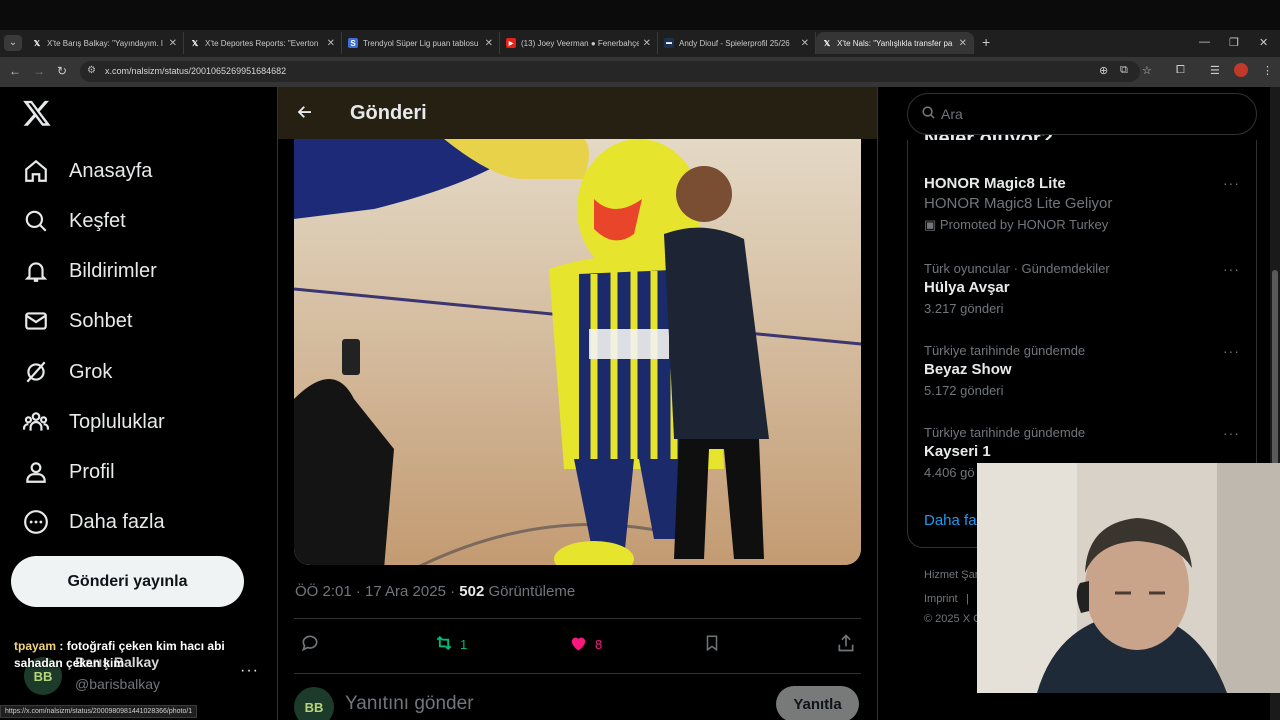 The width and height of the screenshot is (1280, 720). I want to click on bell-icon, so click(36, 271).